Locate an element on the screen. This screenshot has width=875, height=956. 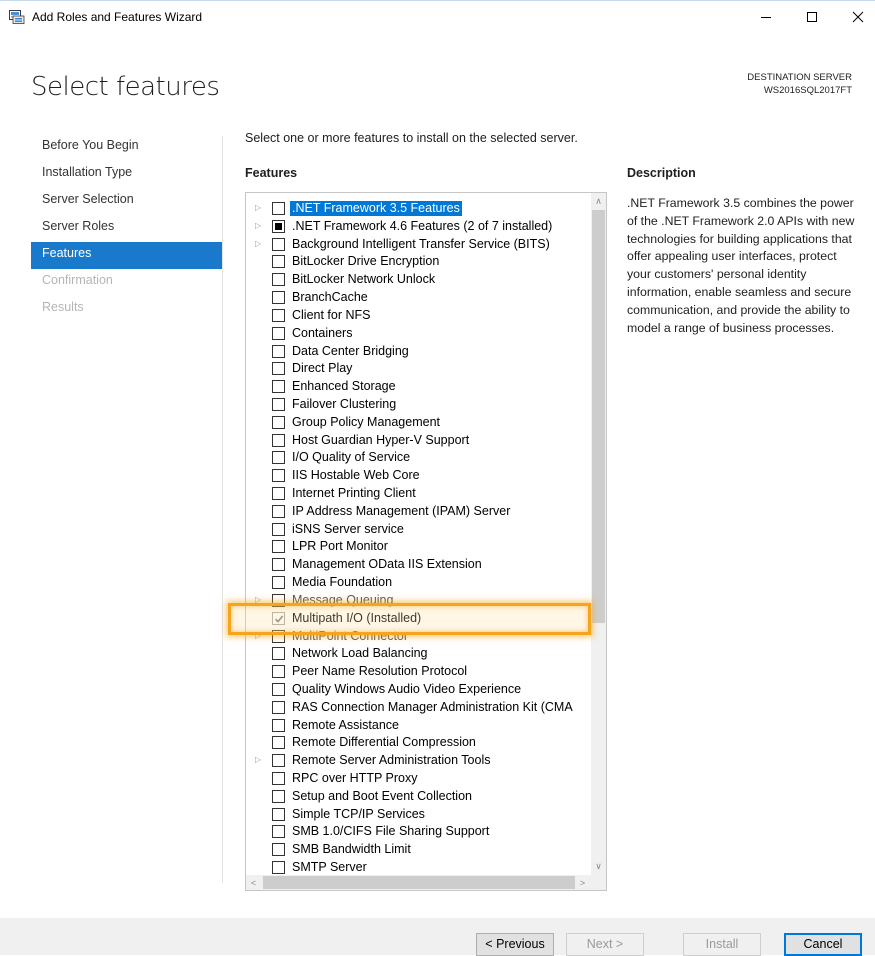
feature-row: I/O Quality of Service is located at coordinates (418, 458).